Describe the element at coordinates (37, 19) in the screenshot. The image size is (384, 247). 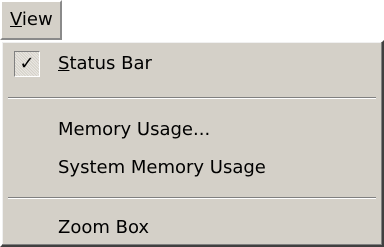
I see `view-menu-label-rest: iew` at that location.